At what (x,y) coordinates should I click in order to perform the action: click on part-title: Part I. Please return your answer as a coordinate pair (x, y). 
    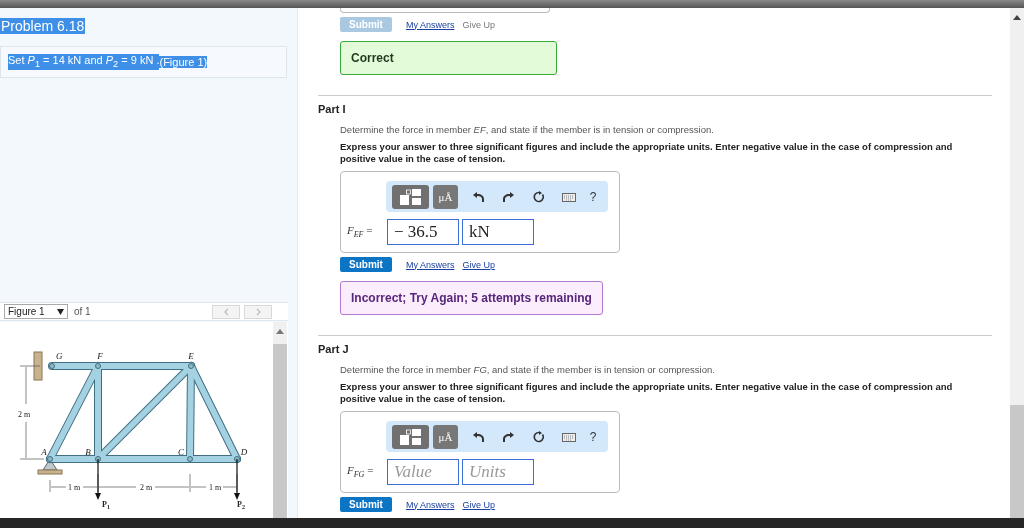
    Looking at the image, I should click on (332, 109).